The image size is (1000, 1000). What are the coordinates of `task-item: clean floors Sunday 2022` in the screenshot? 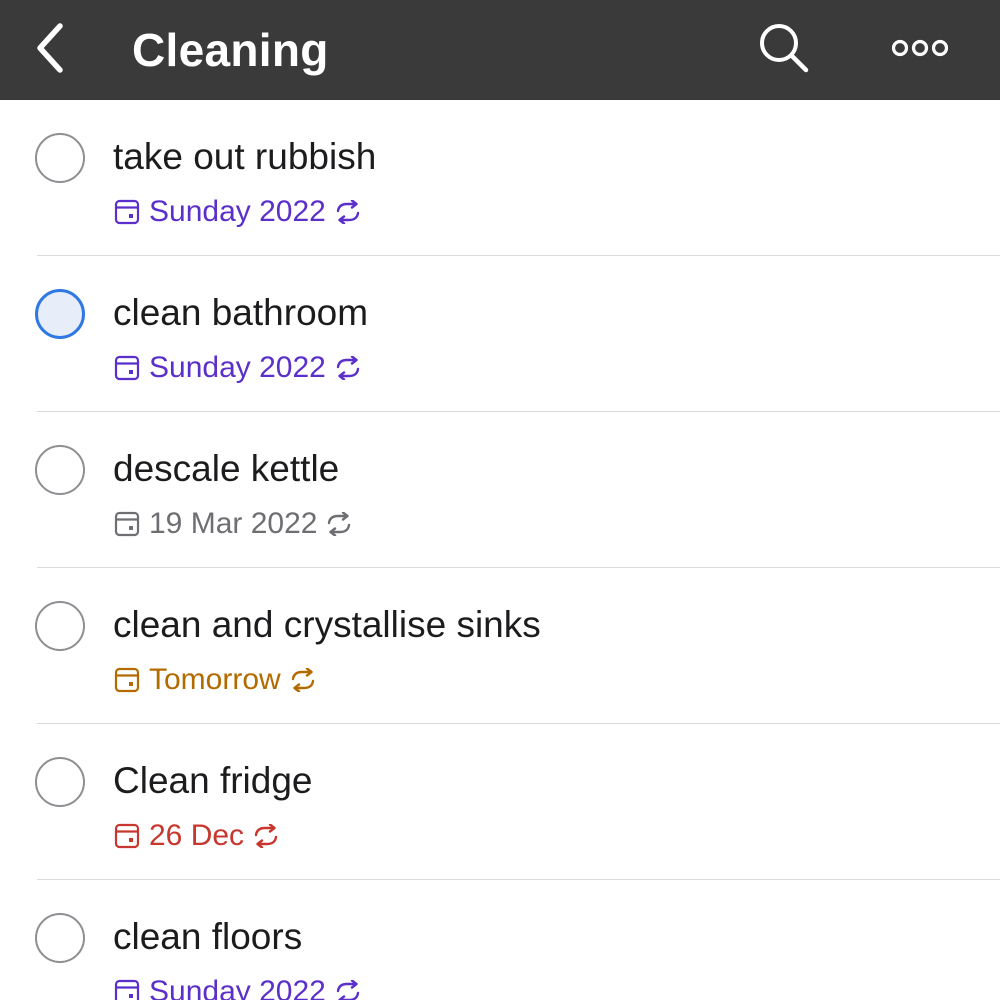 It's located at (500, 940).